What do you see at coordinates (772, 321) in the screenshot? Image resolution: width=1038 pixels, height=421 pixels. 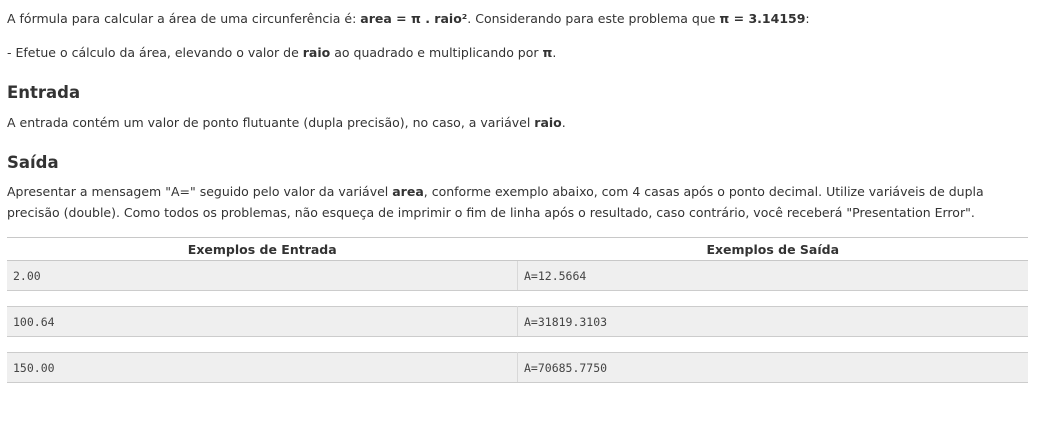 I see `example-output-cell: A=31819.3103` at bounding box center [772, 321].